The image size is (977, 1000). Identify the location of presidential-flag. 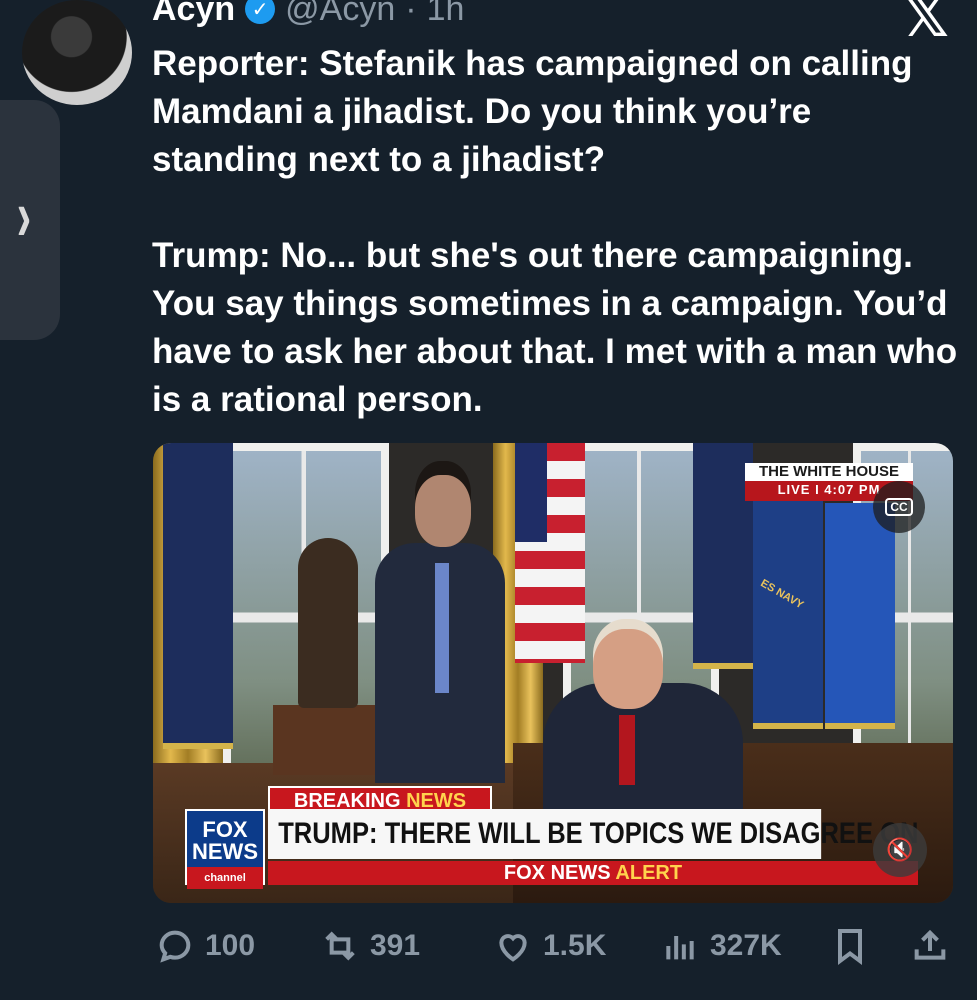
(198, 596).